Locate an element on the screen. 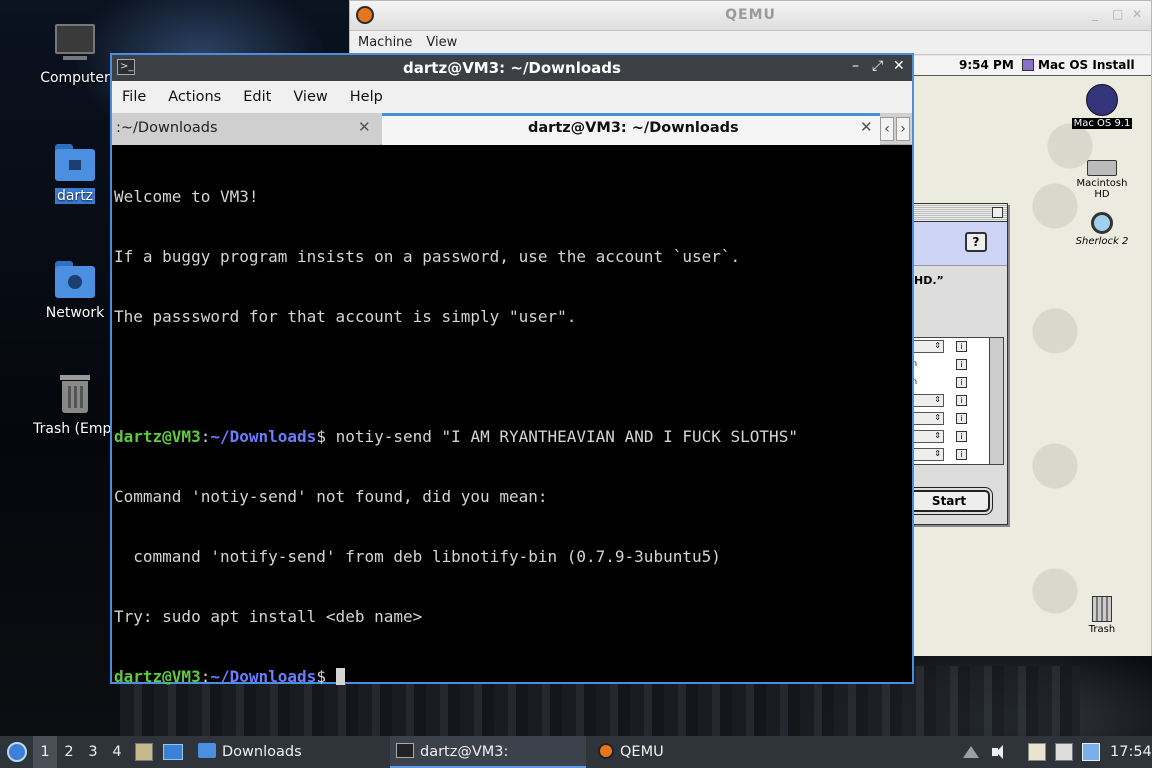 The image size is (1152, 768). zoom-box-icon is located at coordinates (997, 212).